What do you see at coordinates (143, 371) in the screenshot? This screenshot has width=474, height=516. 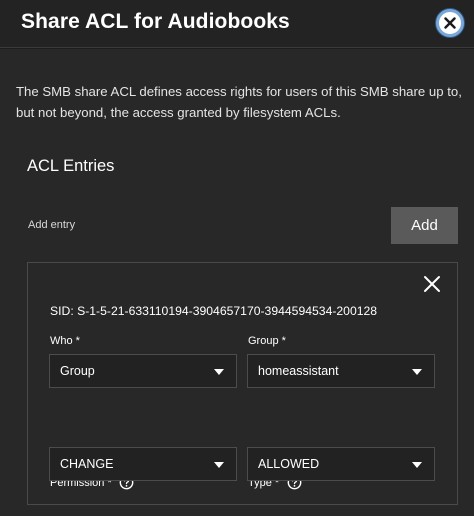 I see `who-select: Group` at bounding box center [143, 371].